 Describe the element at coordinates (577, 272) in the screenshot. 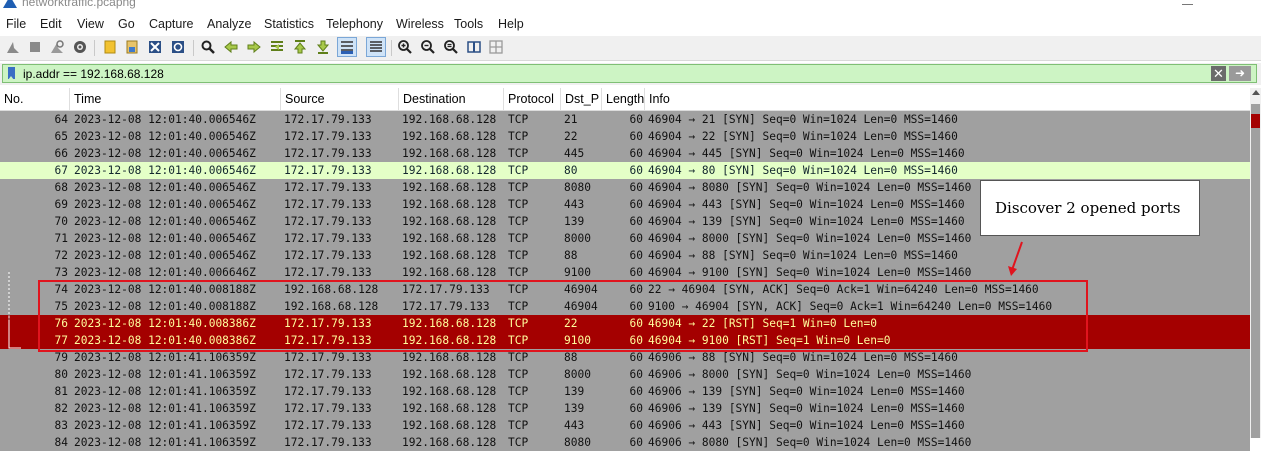

I see `packet-dst-port: 9100` at that location.